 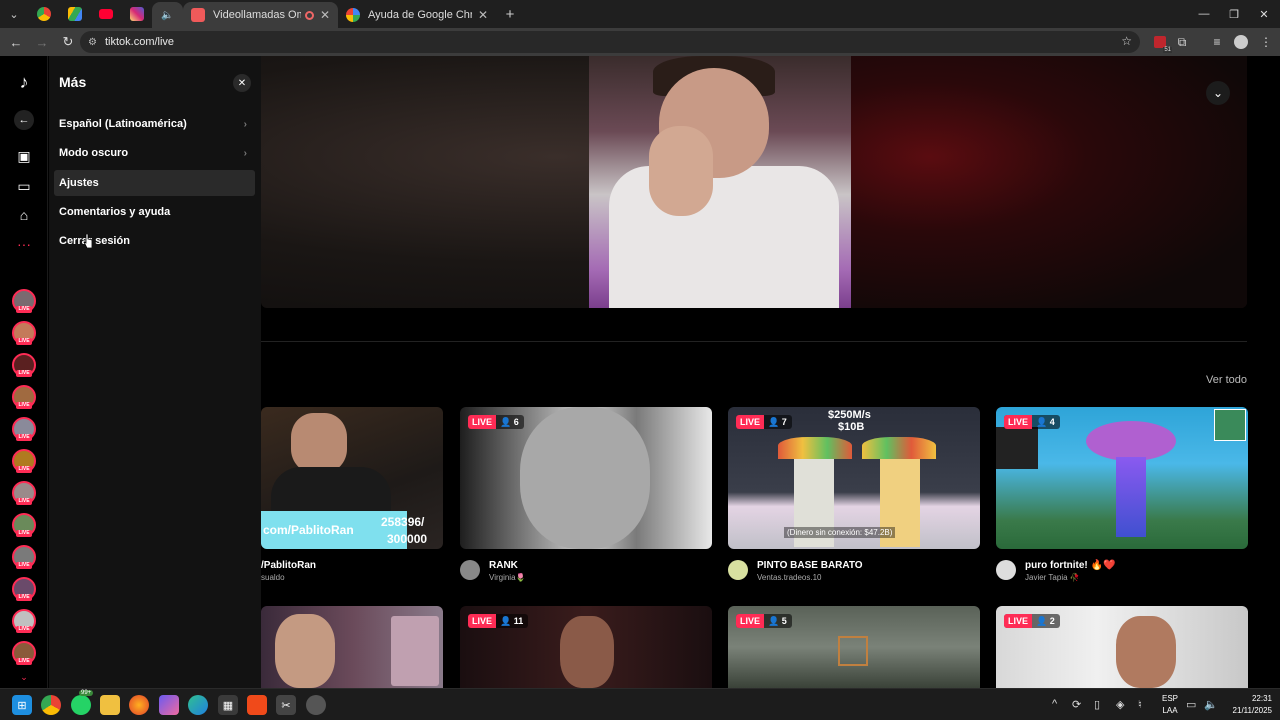 What do you see at coordinates (242, 83) in the screenshot?
I see `close-icon: ✕` at bounding box center [242, 83].